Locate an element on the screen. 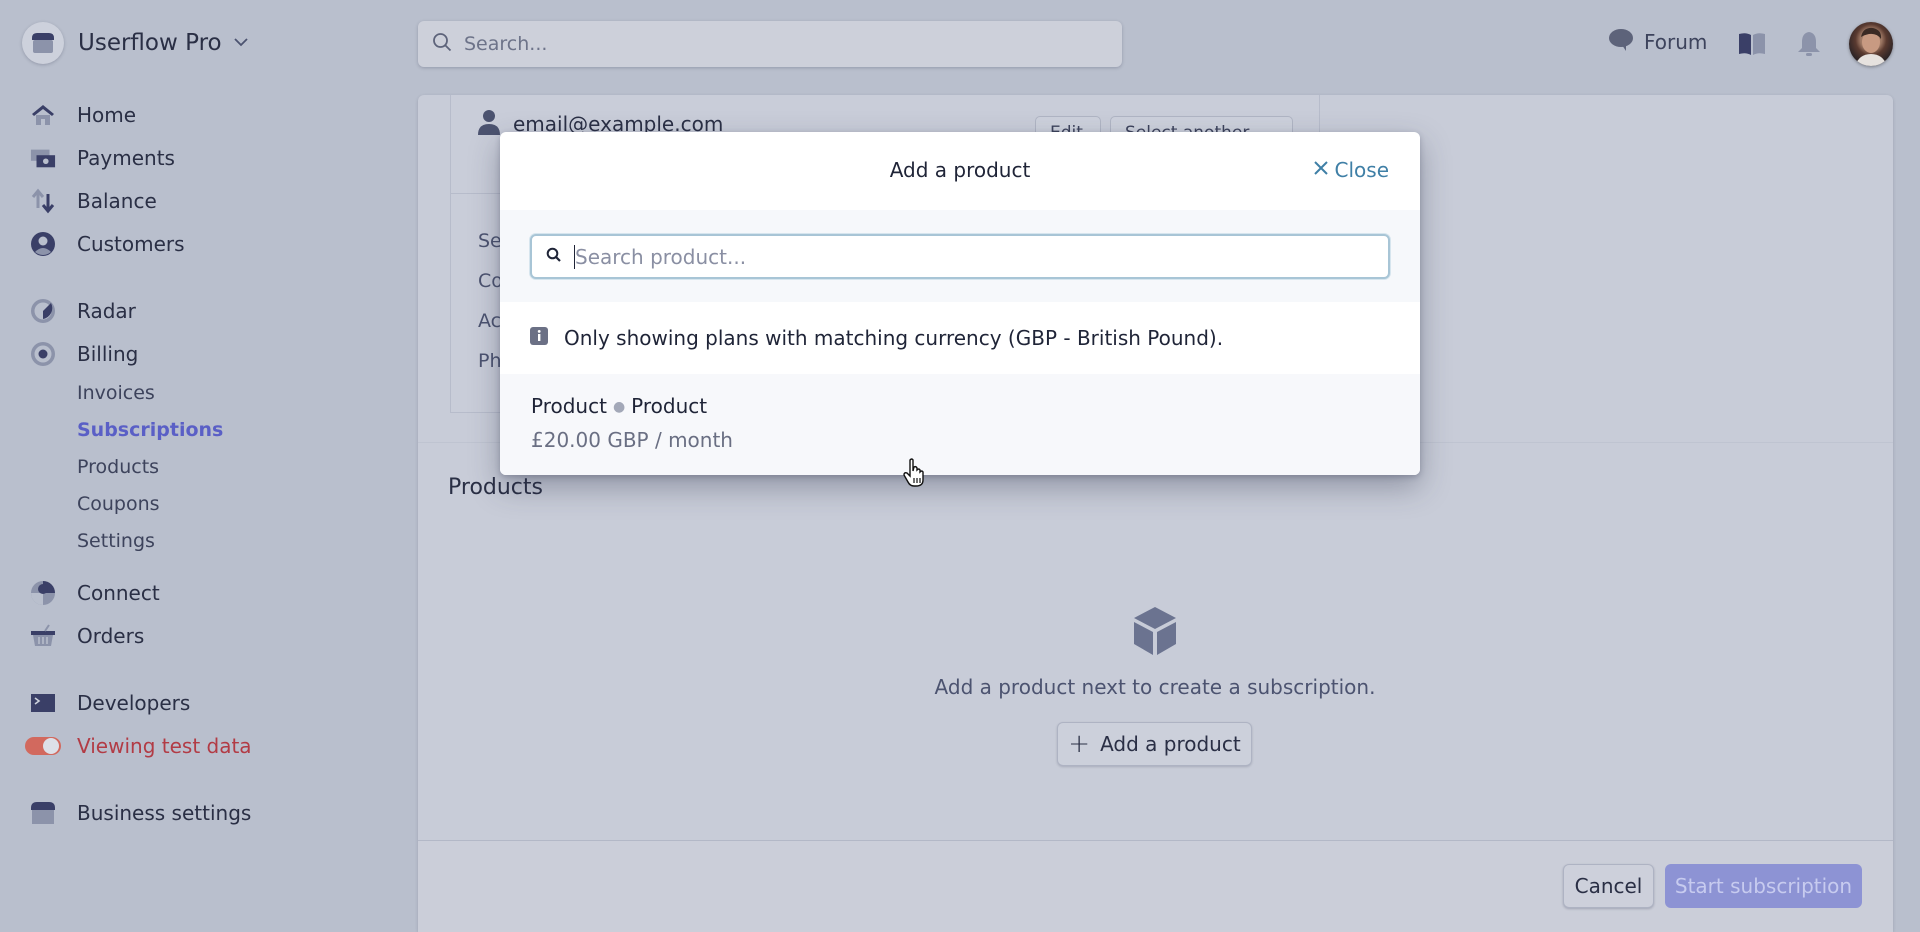 This screenshot has height=932, width=1920. modal-close-button: Close is located at coordinates (1351, 169).